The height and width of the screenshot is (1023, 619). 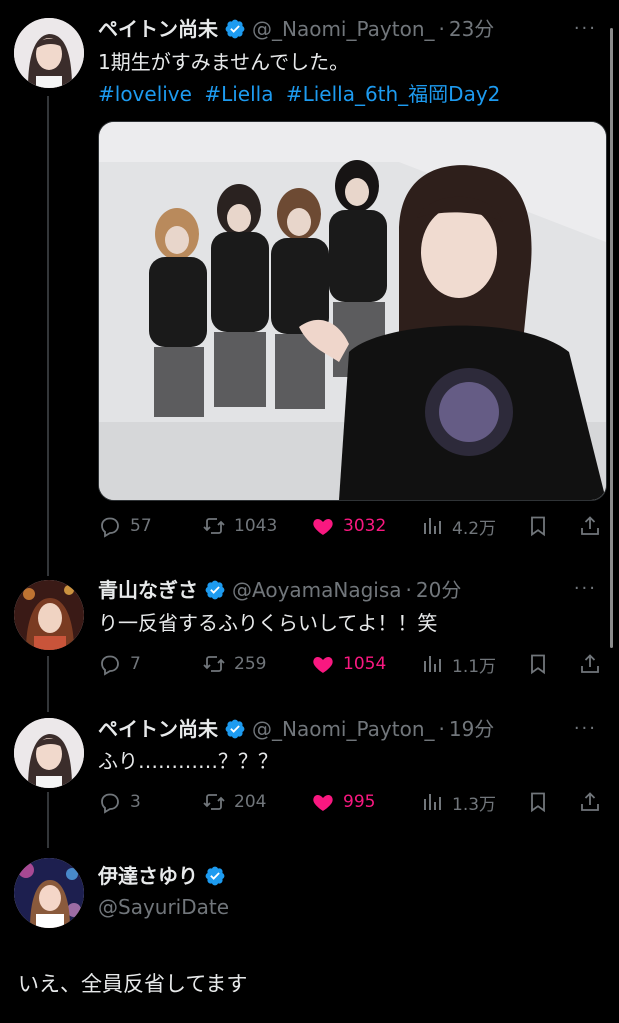 I want to click on main-tweet-header: 伊達さゆり, so click(x=165, y=876).